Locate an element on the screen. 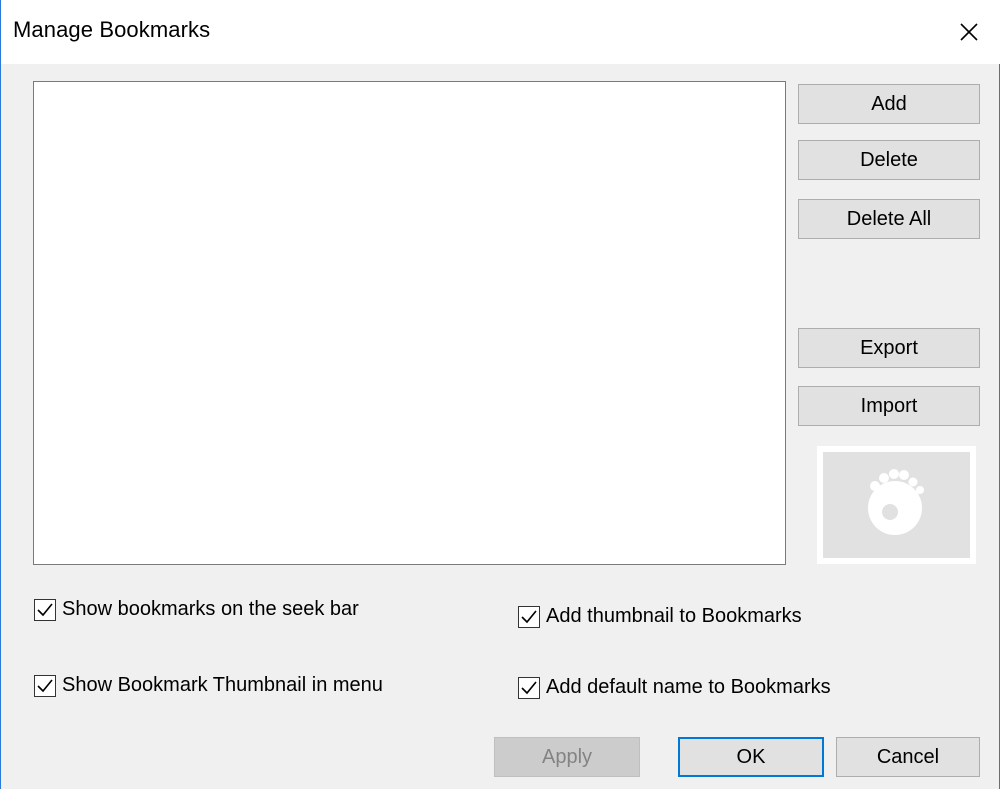 This screenshot has height=789, width=1000. thumbnail-preview is located at coordinates (896, 505).